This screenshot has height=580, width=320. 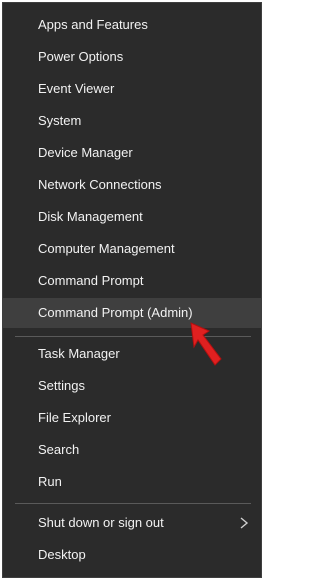 I want to click on menu-item-desktop: Desktop, so click(x=132, y=555).